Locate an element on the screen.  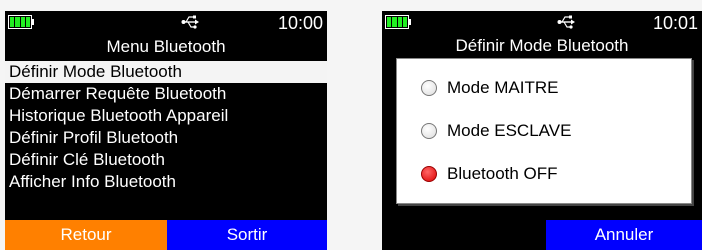
menu-item-afficher-info-bluetooth: Afficher Info Bluetooth is located at coordinates (166, 182).